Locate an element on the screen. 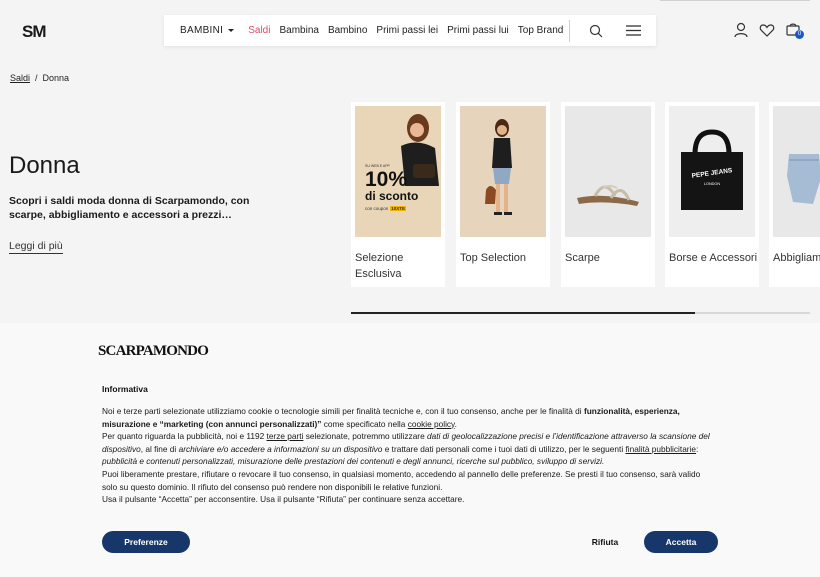  category-card-top-selection: Top Selection is located at coordinates (503, 194).